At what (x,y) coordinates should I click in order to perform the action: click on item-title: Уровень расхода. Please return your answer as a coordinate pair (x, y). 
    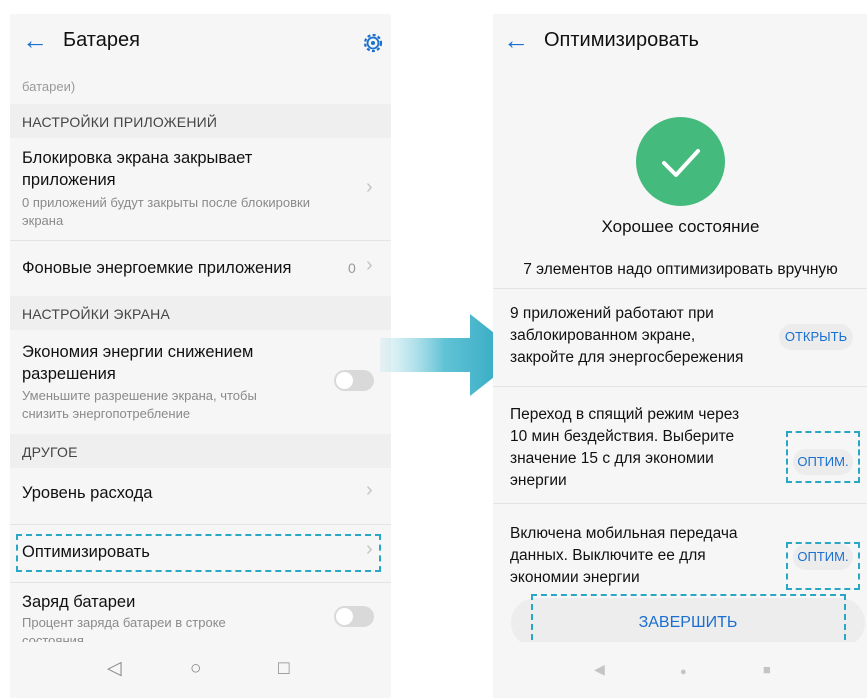
    Looking at the image, I should click on (87, 493).